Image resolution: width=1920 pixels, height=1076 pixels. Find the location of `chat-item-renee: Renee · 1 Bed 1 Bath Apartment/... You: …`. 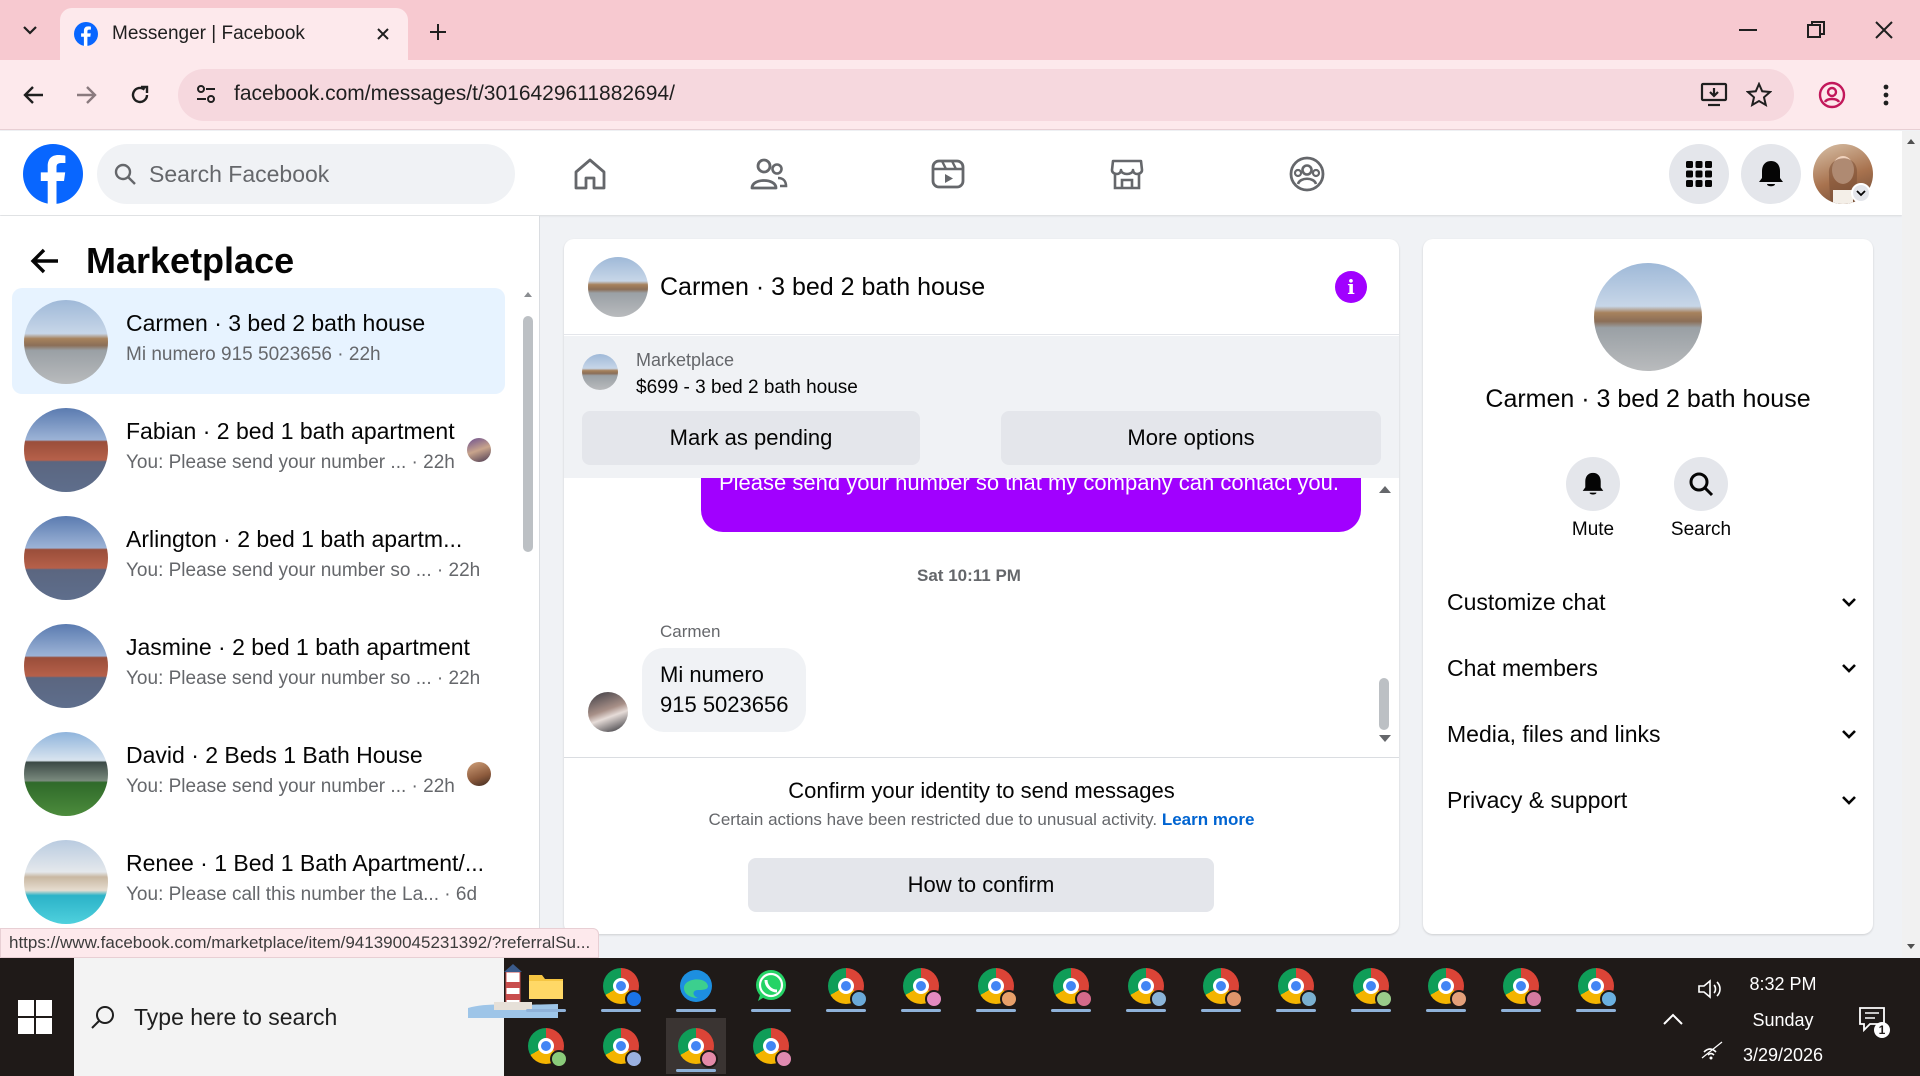

chat-item-renee: Renee · 1 Bed 1 Bath Apartment/... You: … is located at coordinates (258, 881).